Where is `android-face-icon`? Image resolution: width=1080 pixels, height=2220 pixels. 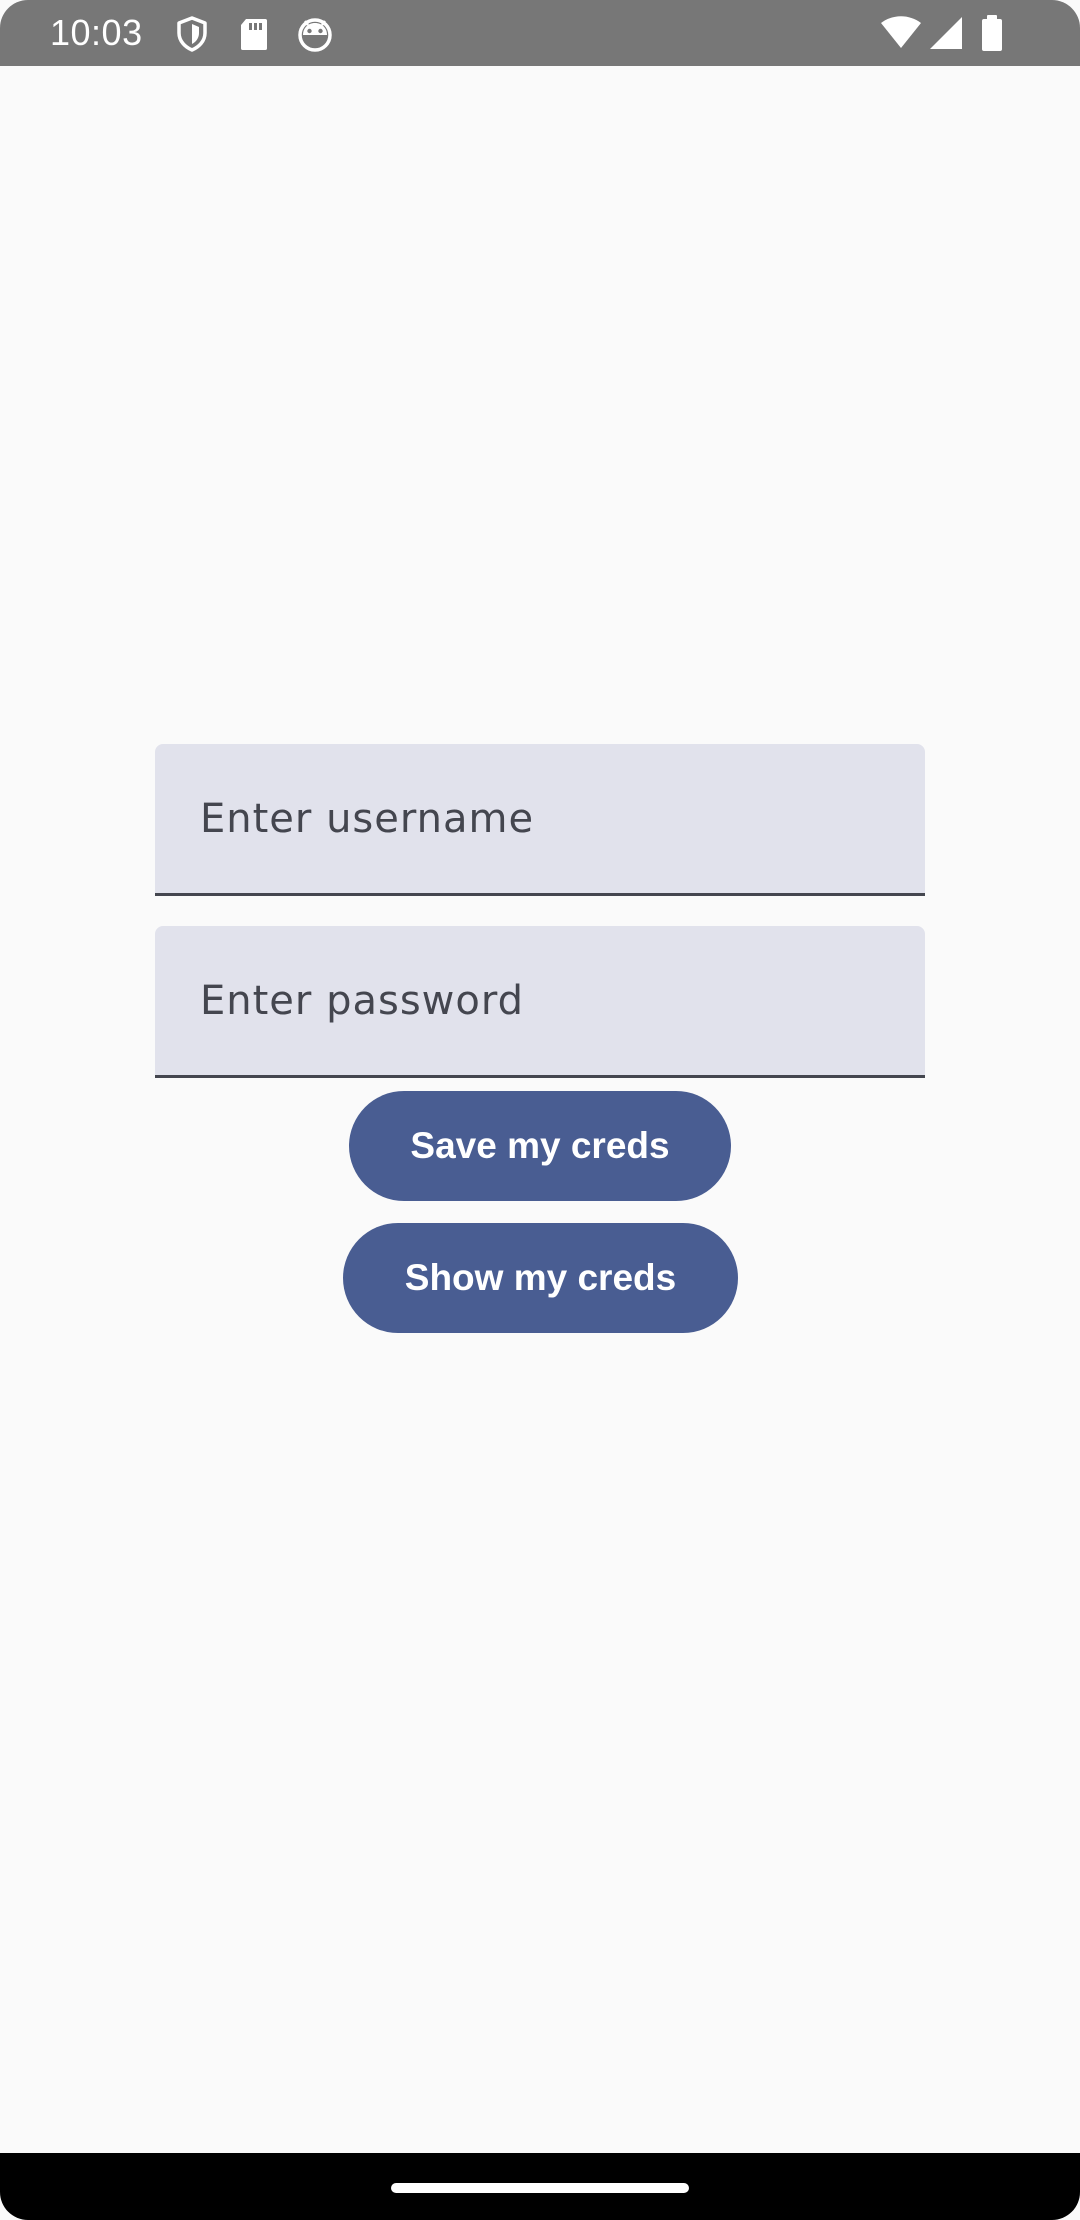
android-face-icon is located at coordinates (315, 34).